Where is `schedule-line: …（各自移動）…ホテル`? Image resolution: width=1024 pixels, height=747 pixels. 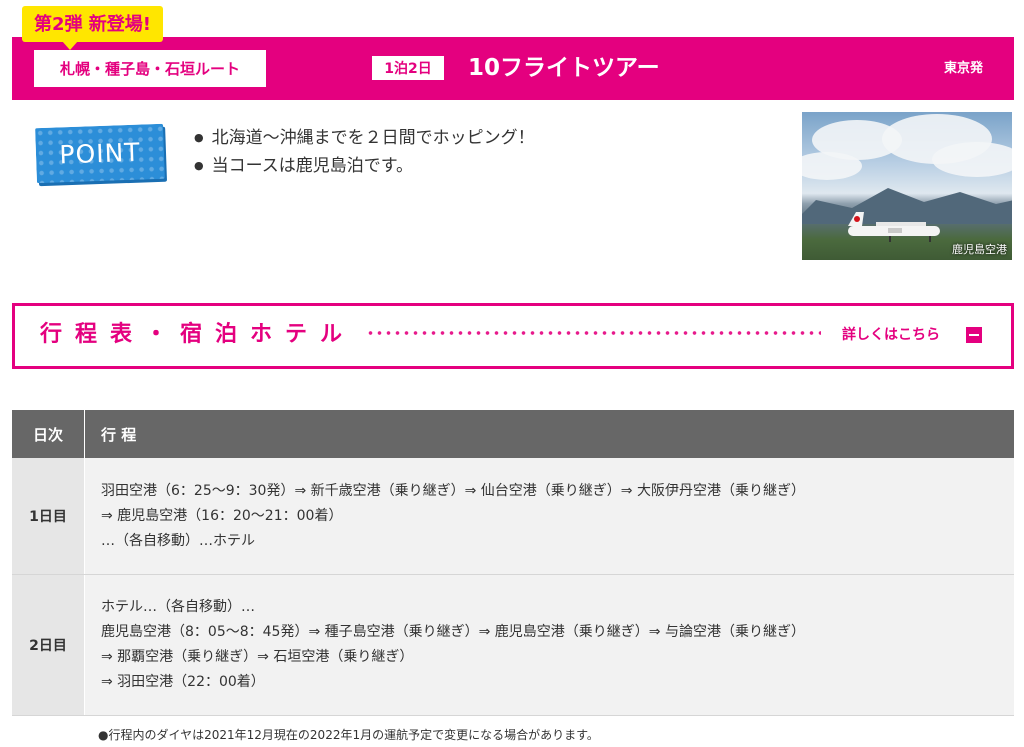
schedule-line: …（各自移動）…ホテル is located at coordinates (178, 540).